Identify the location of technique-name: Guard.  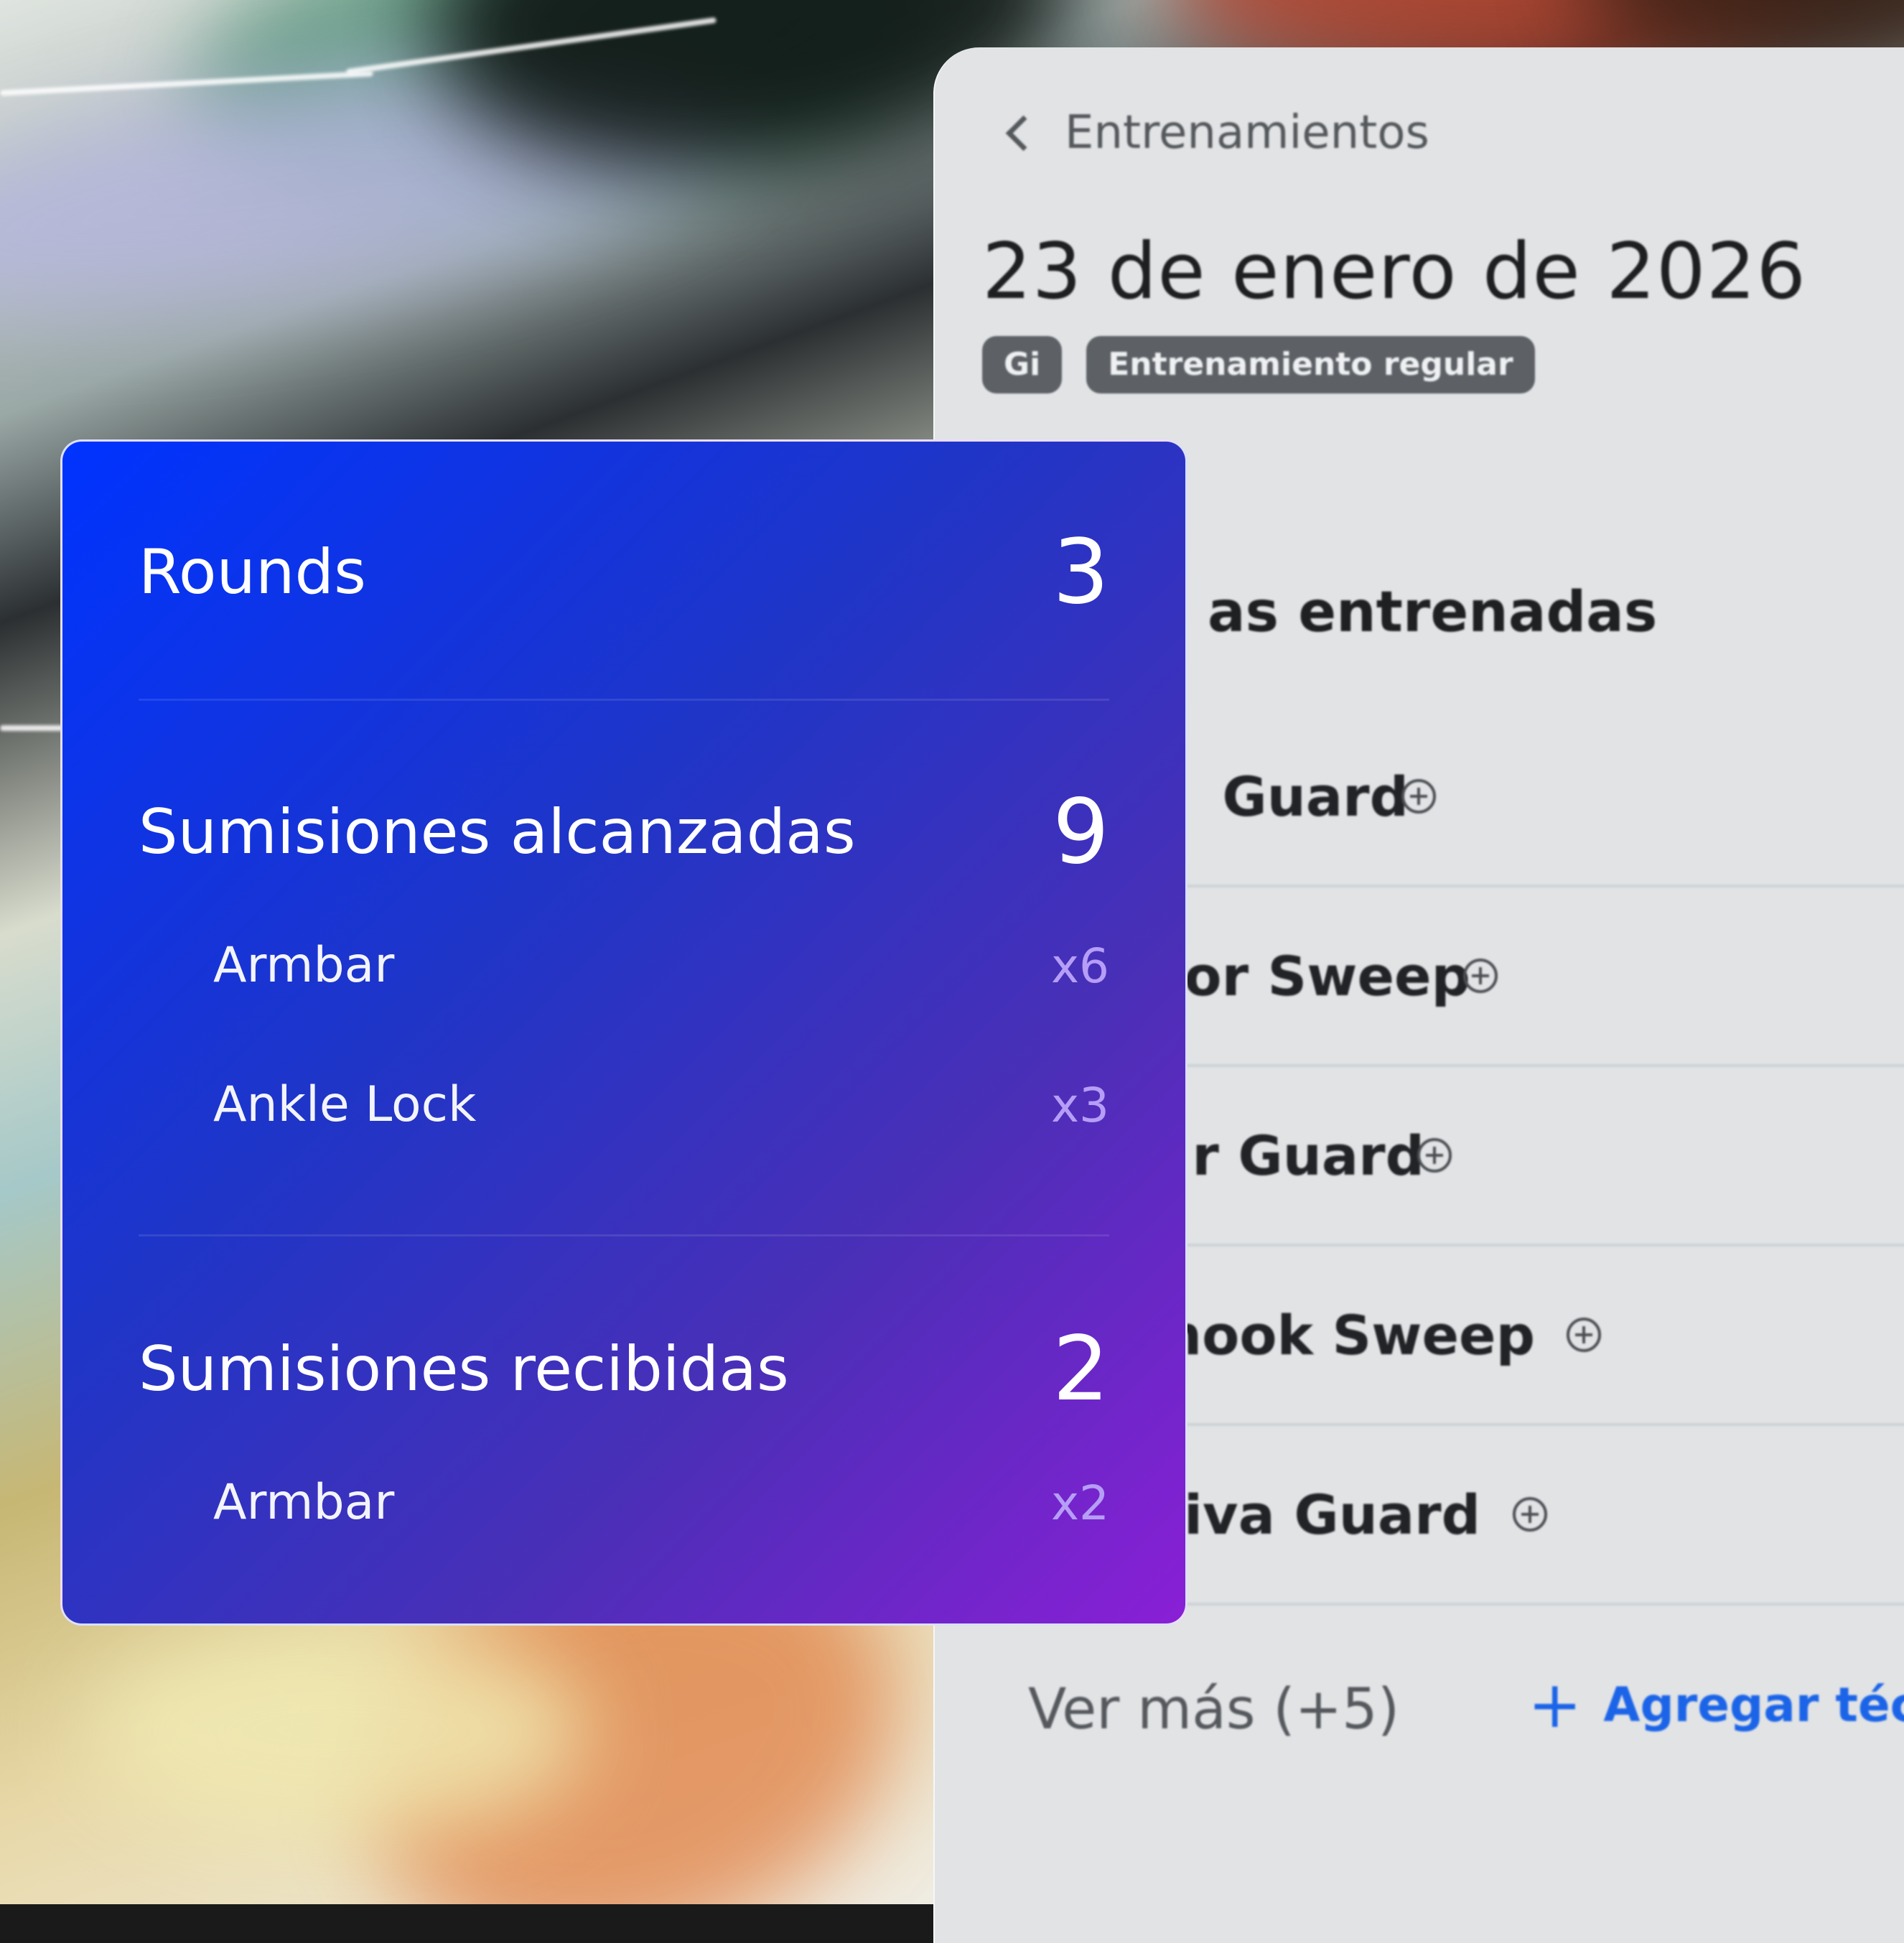
(1315, 796).